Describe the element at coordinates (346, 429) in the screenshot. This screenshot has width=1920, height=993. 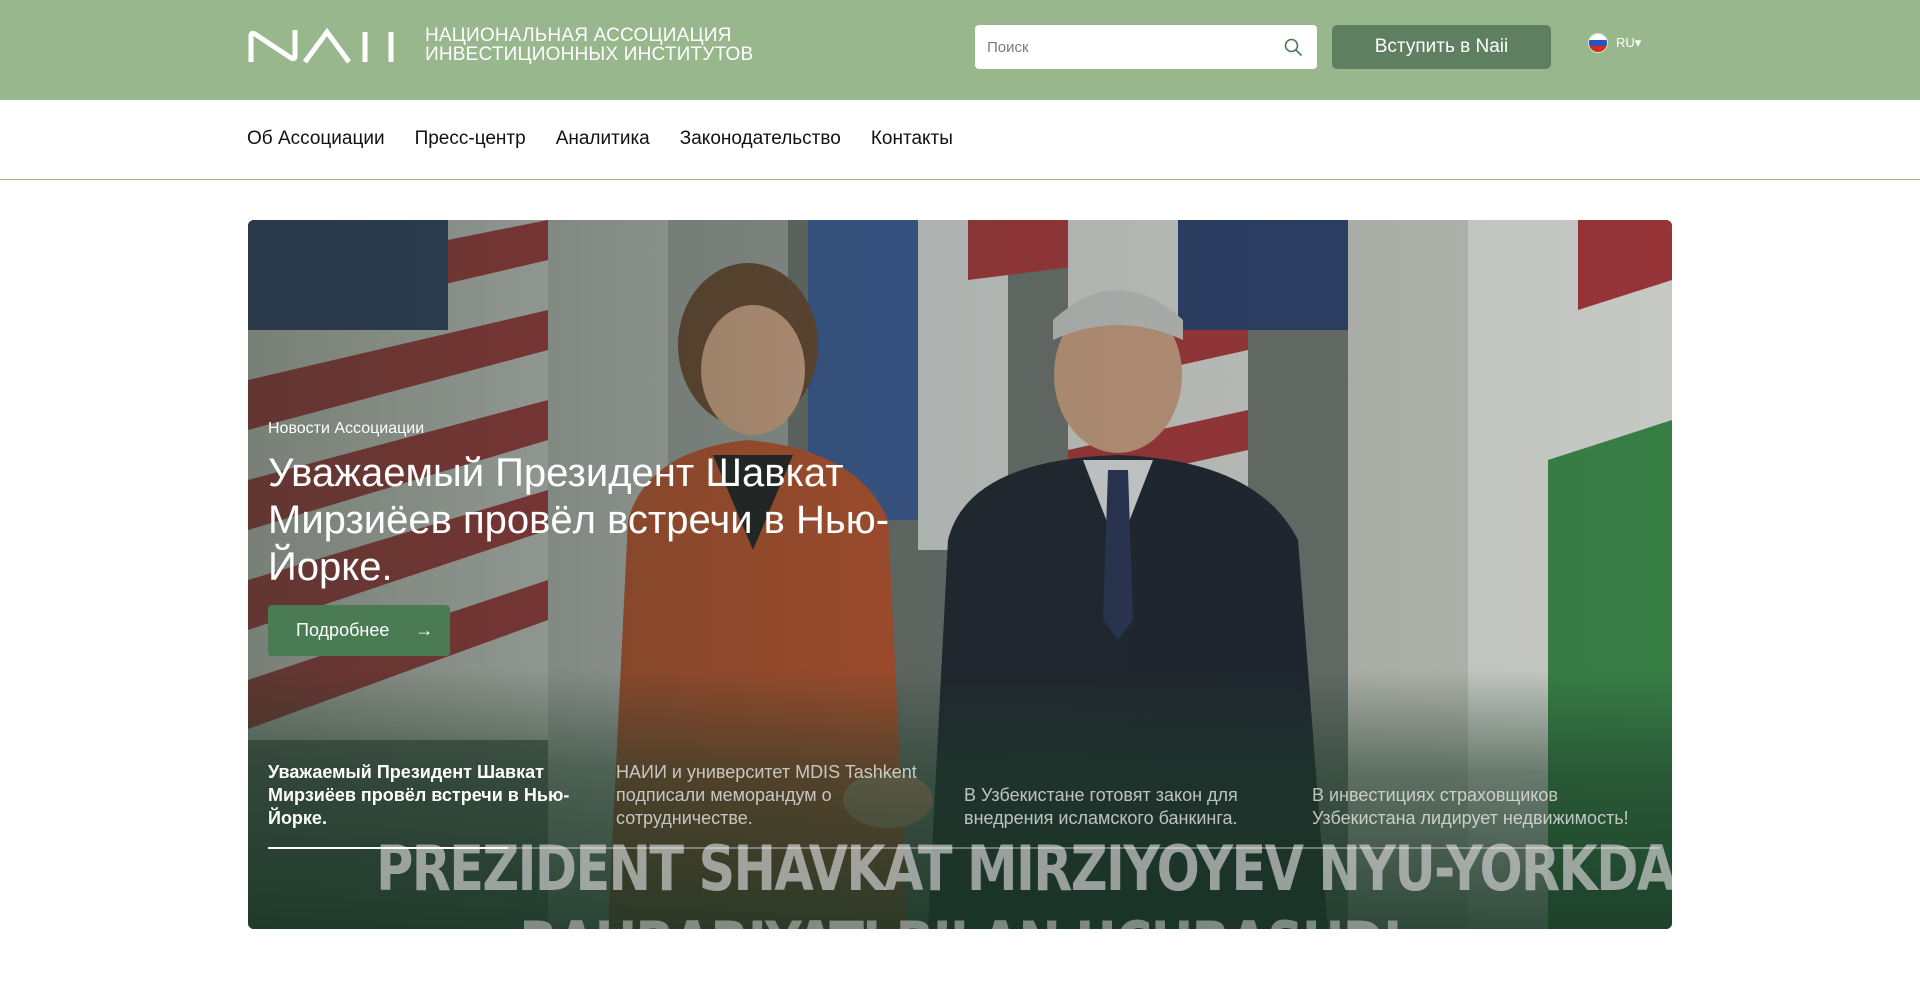
I see `hero-category: Новости Ассоциации` at that location.